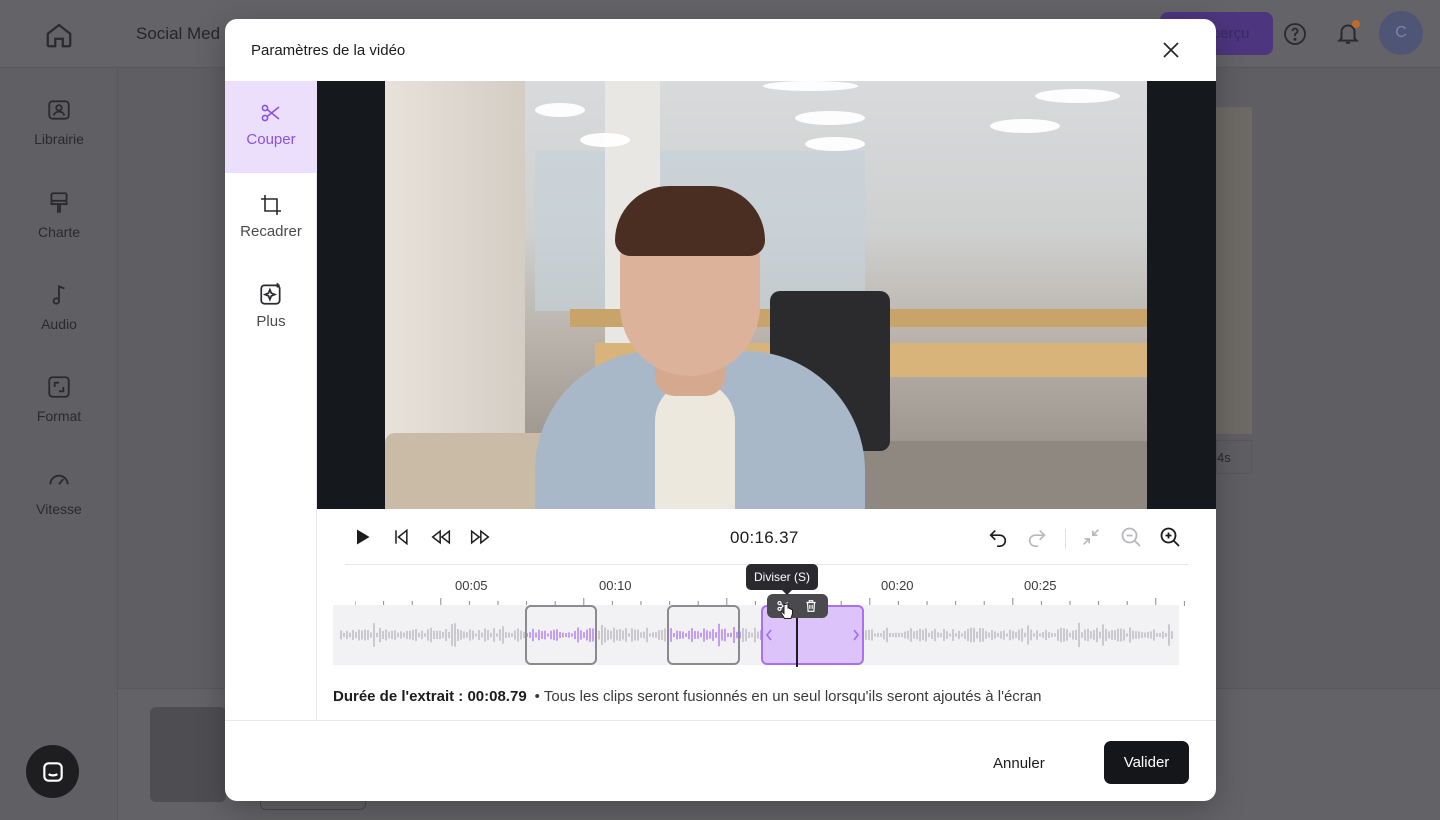 This screenshot has width=1440, height=820. Describe the element at coordinates (811, 606) in the screenshot. I see `trash-icon` at that location.